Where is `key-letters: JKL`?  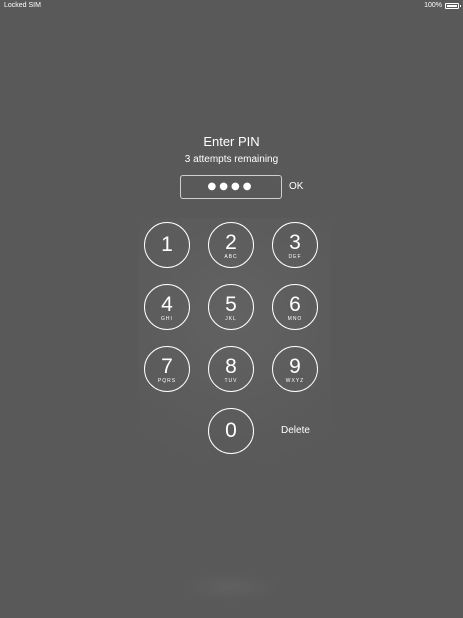
key-letters: JKL is located at coordinates (231, 319).